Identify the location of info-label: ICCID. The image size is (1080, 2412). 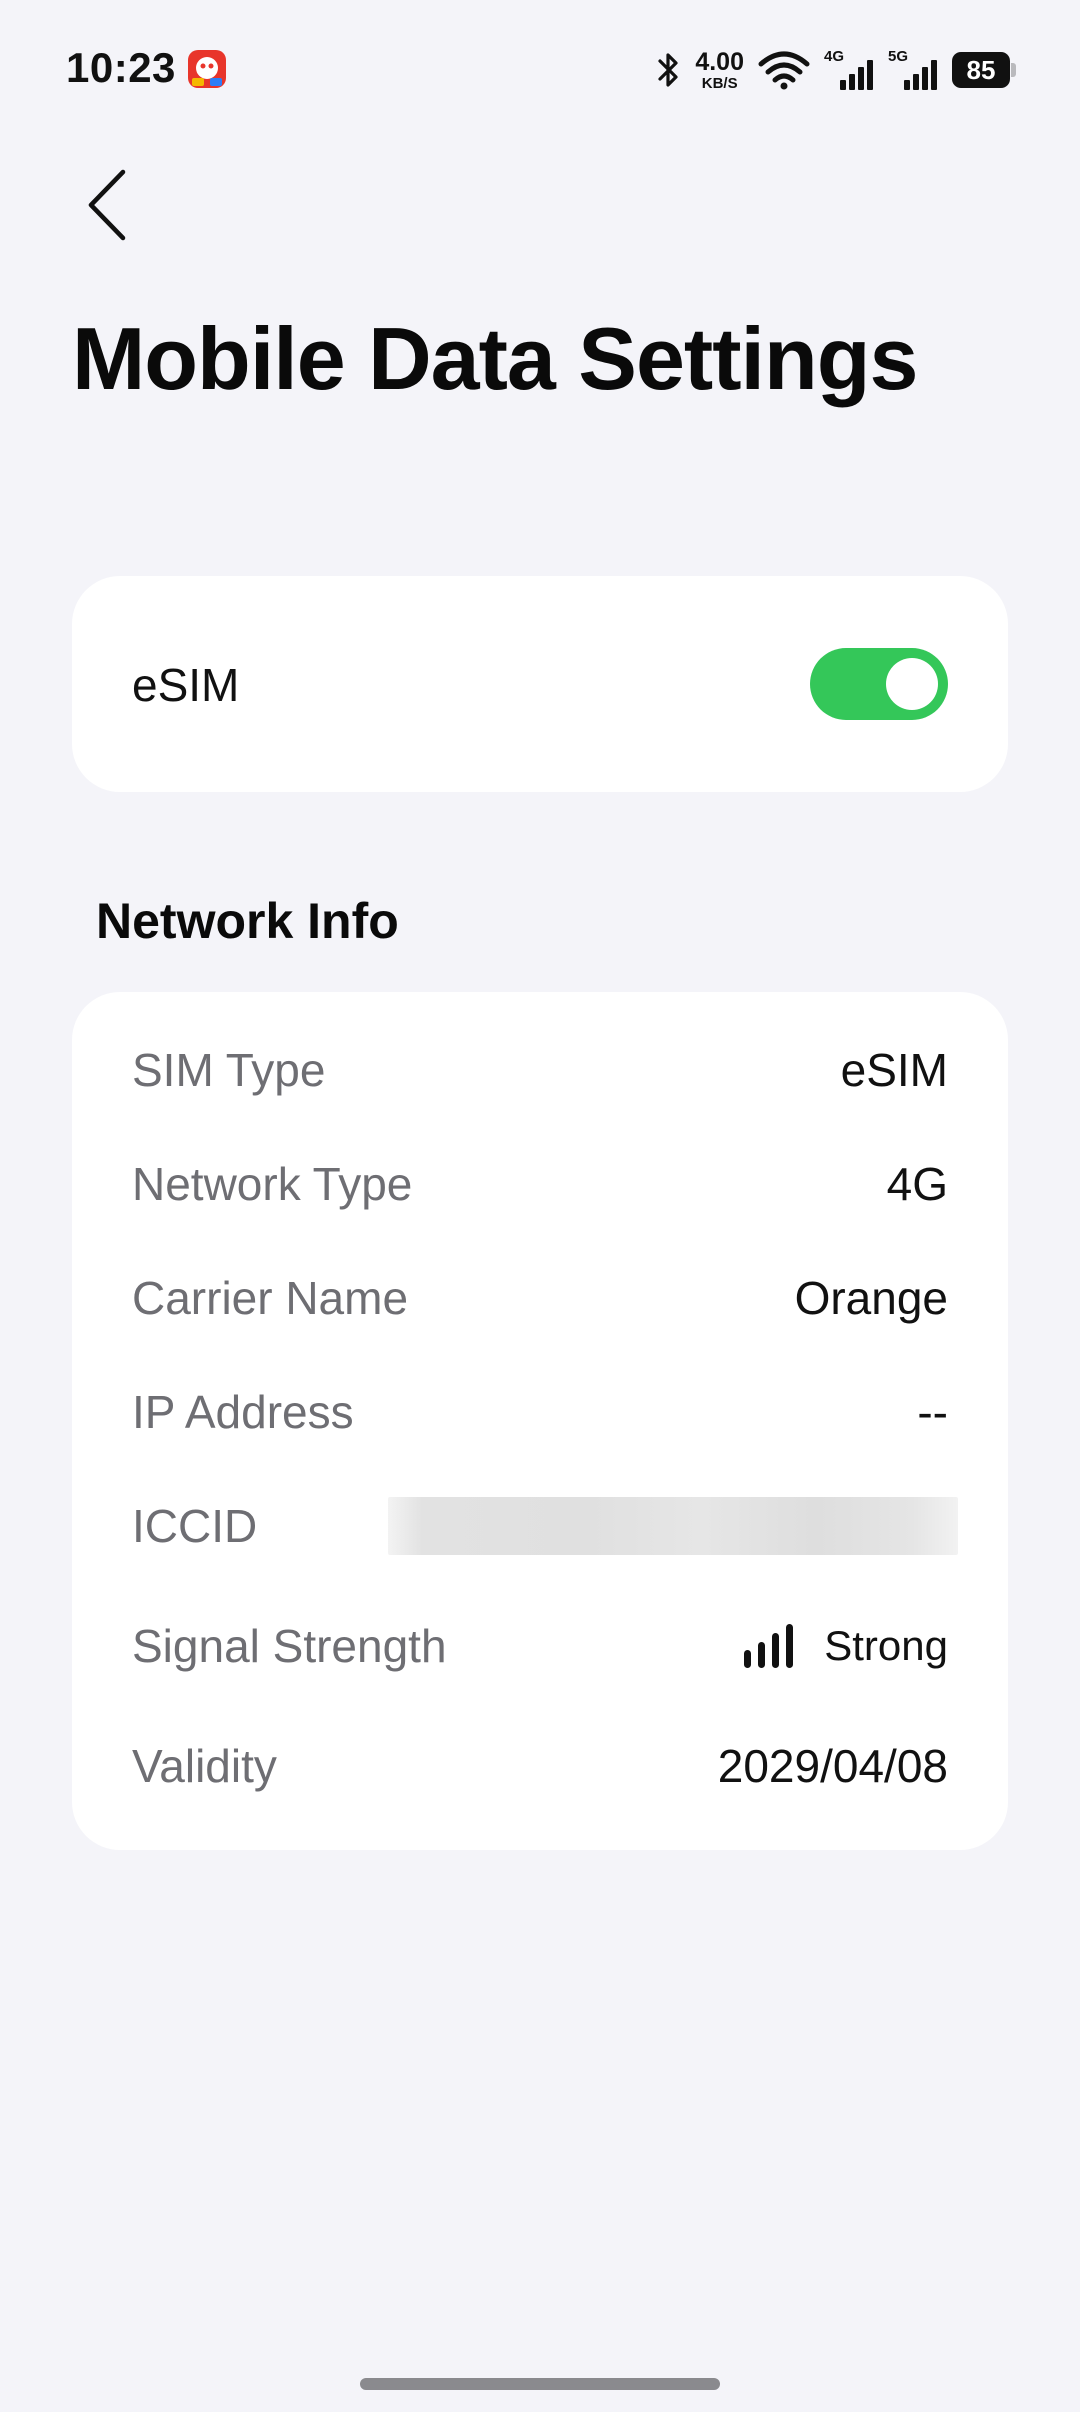
(195, 1526).